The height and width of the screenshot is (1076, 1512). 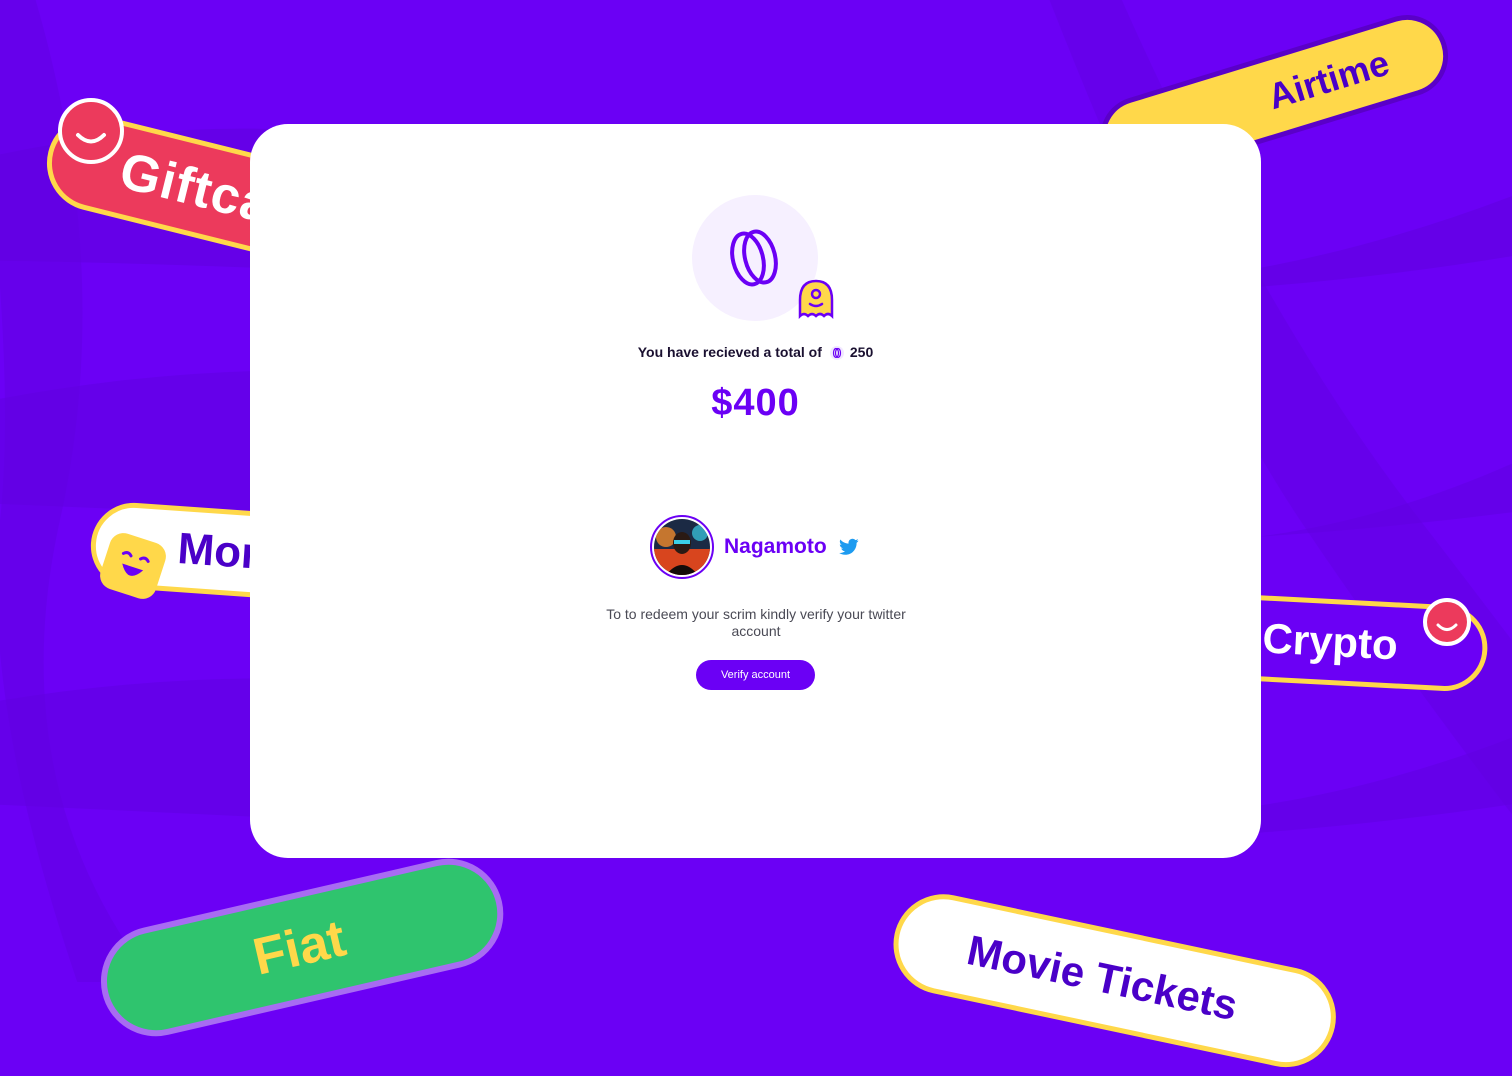 What do you see at coordinates (755, 675) in the screenshot?
I see `verify-account-button: Verify account` at bounding box center [755, 675].